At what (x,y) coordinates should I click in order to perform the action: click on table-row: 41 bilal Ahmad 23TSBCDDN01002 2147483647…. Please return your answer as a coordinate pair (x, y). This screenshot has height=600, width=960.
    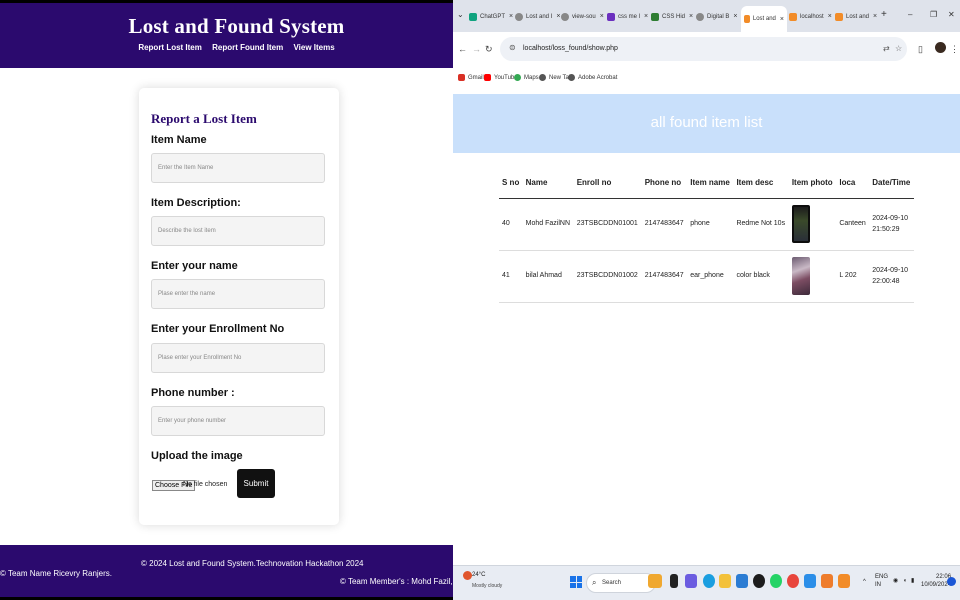
    Looking at the image, I should click on (706, 276).